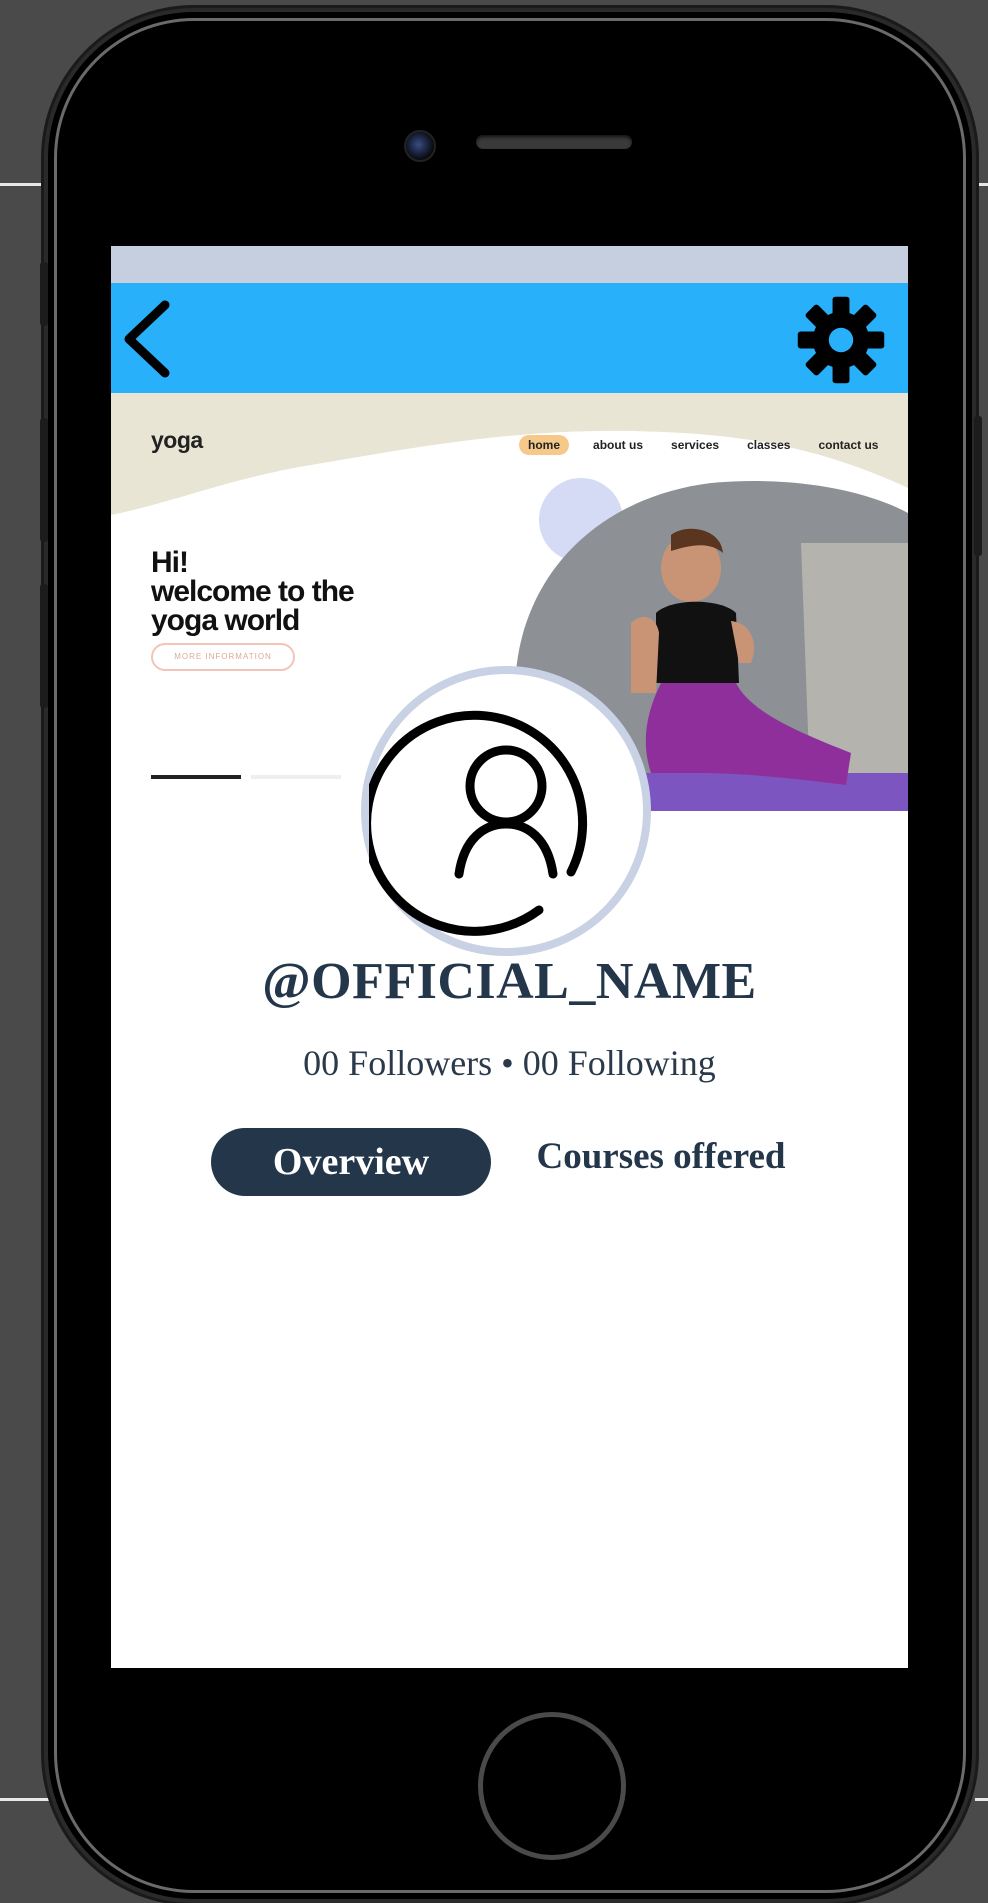  I want to click on volume-down-button, so click(44, 646).